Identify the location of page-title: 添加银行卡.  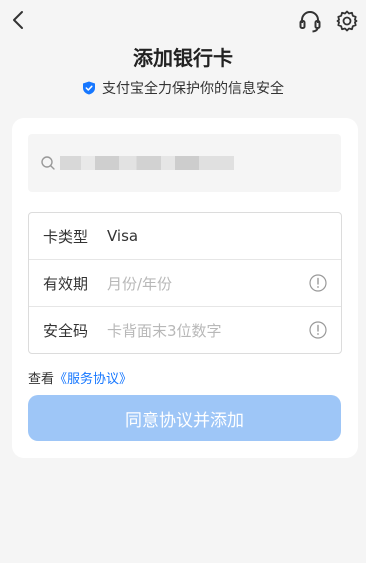
(183, 58).